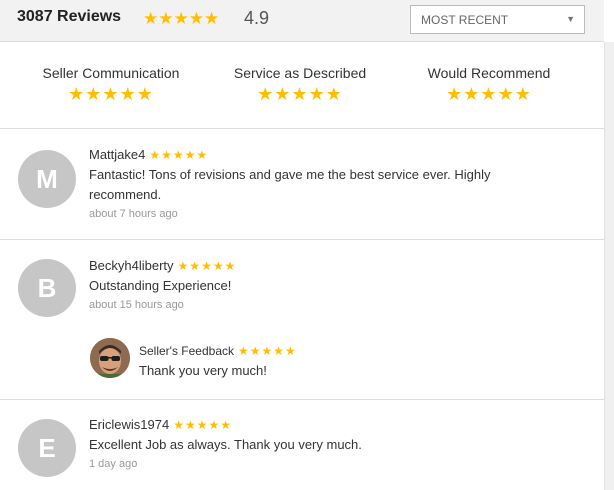  Describe the element at coordinates (131, 265) in the screenshot. I see `reviewer-username: Beckyh4liberty` at that location.